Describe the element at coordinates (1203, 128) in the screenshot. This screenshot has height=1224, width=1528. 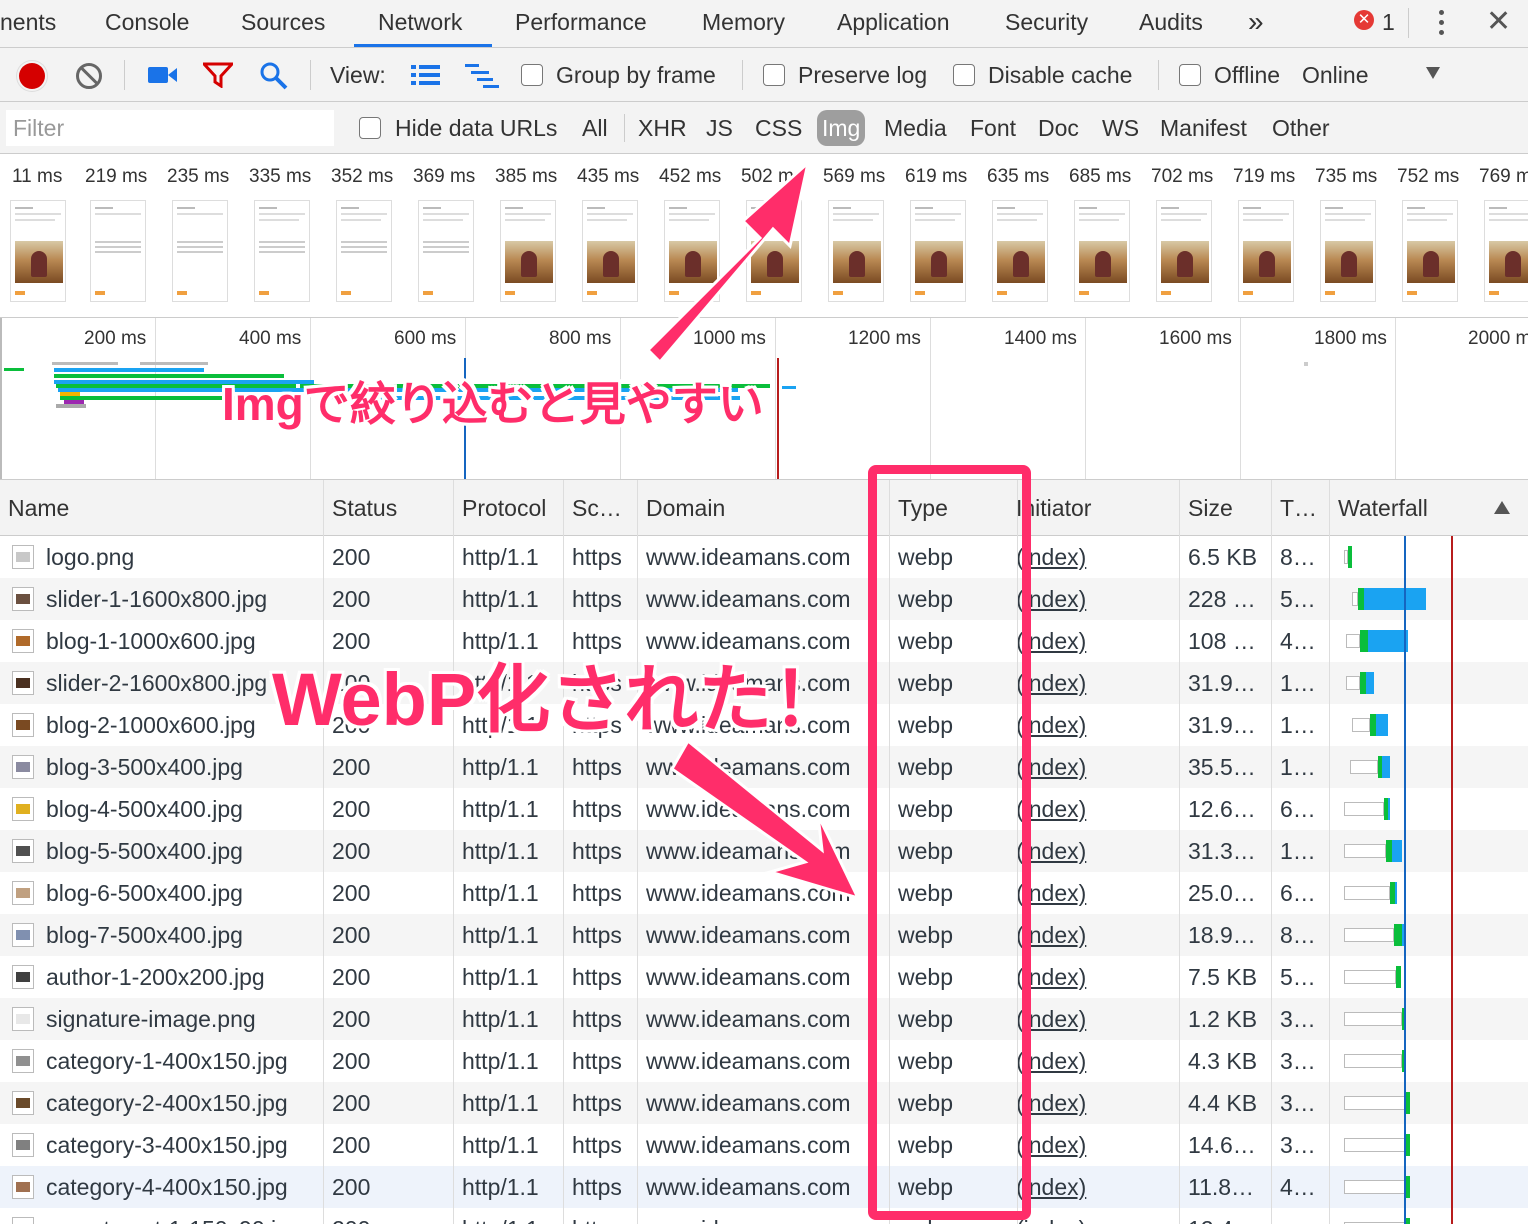
I see `type-filter-manifest: Manifest` at that location.